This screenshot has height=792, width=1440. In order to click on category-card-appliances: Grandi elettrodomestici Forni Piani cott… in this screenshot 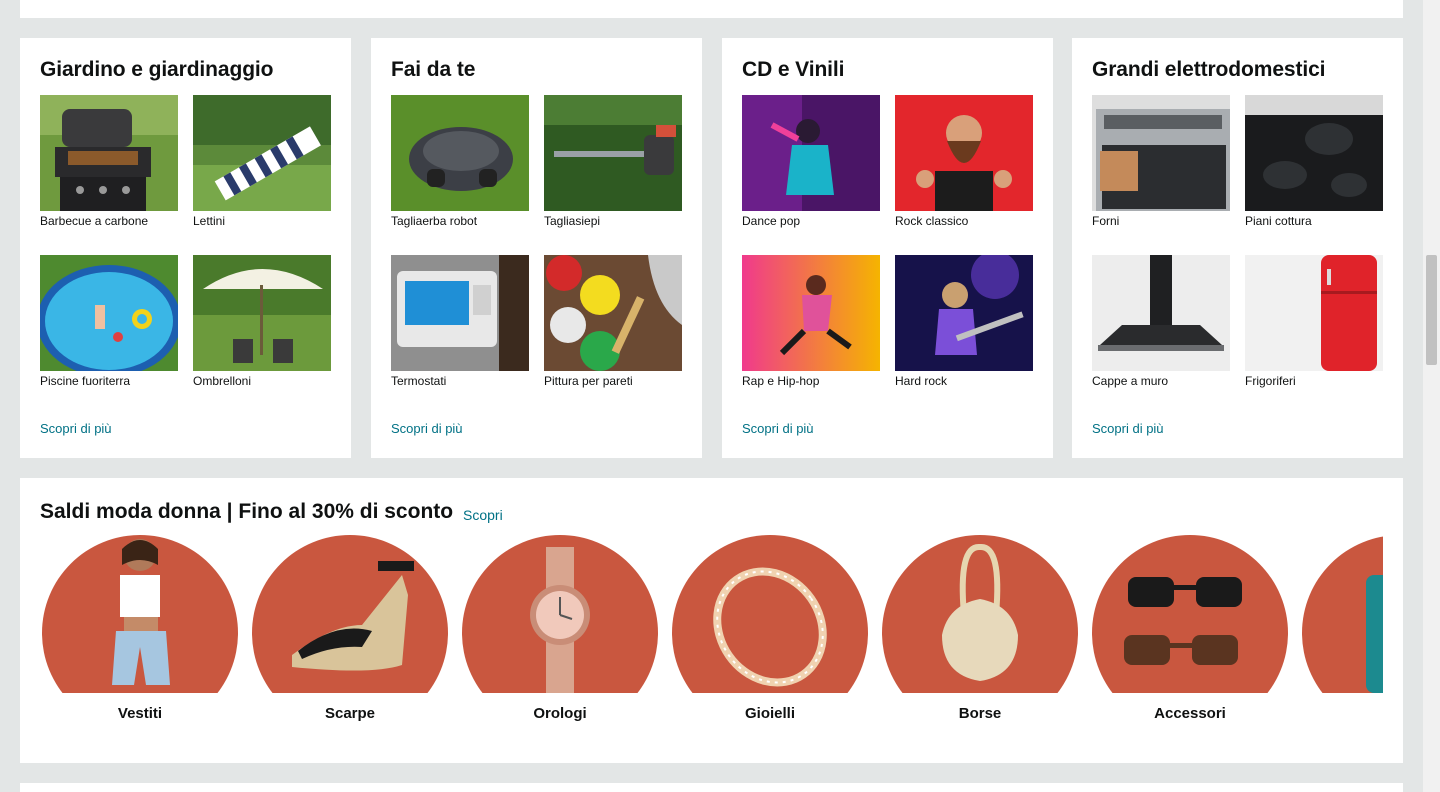, I will do `click(1237, 248)`.